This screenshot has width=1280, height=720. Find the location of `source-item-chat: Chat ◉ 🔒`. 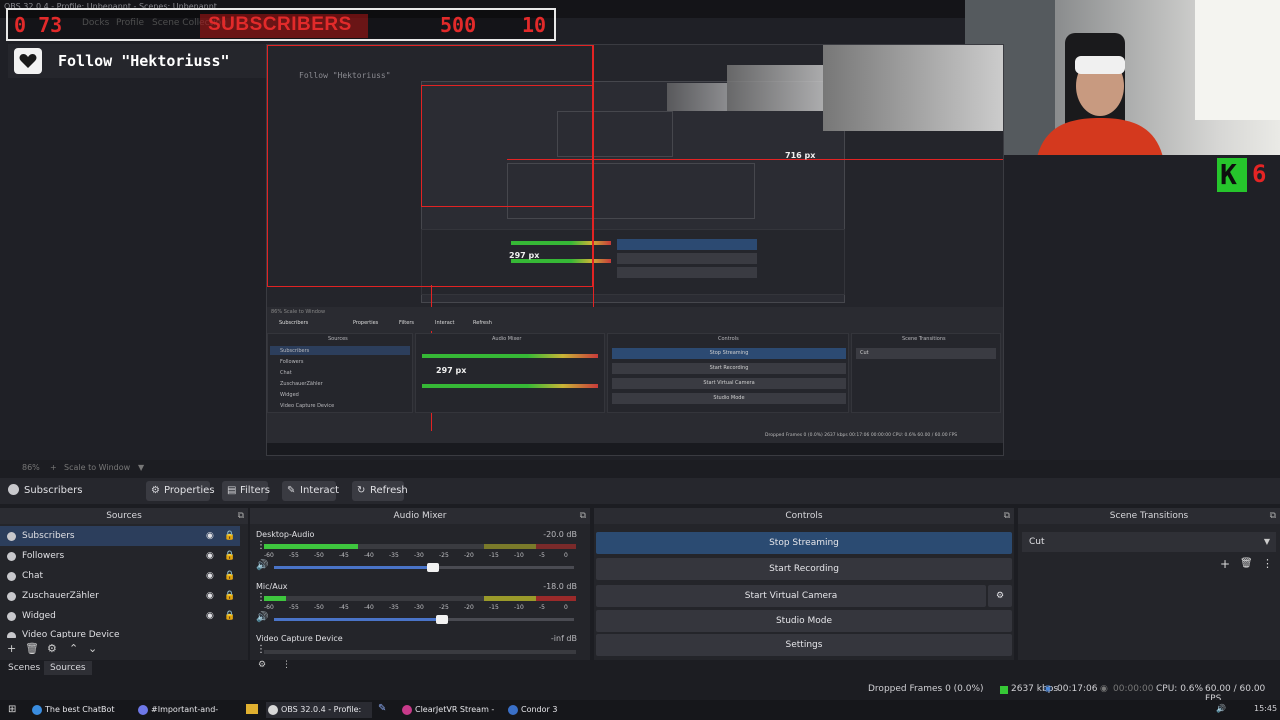

source-item-chat: Chat ◉ 🔒 is located at coordinates (120, 576).